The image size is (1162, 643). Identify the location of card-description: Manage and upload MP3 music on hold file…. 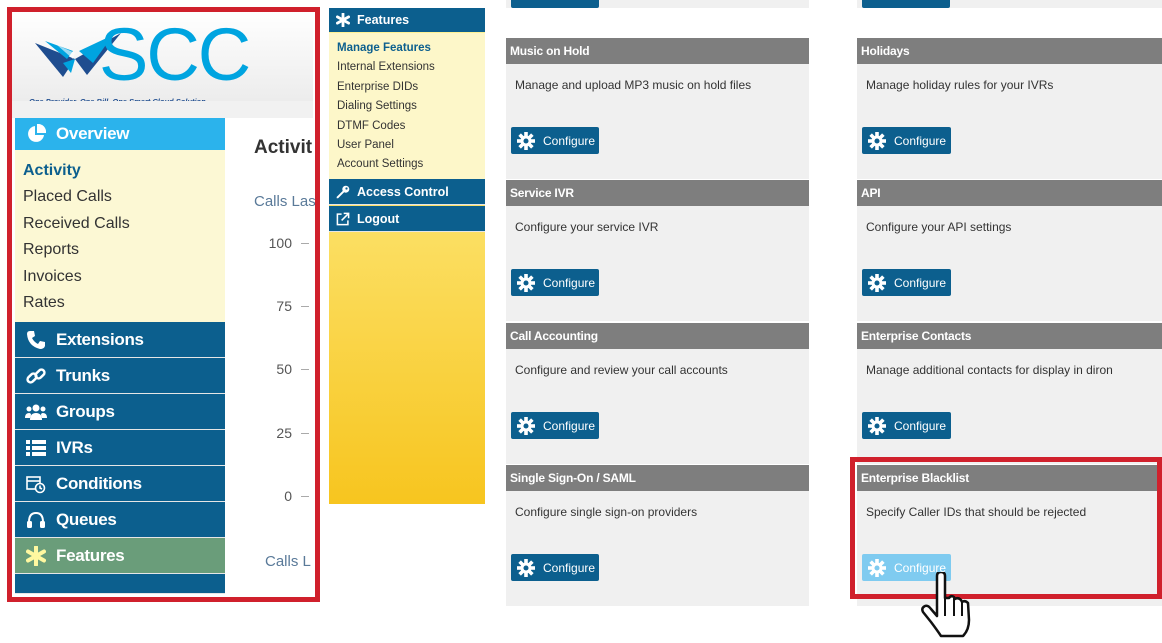
(633, 85).